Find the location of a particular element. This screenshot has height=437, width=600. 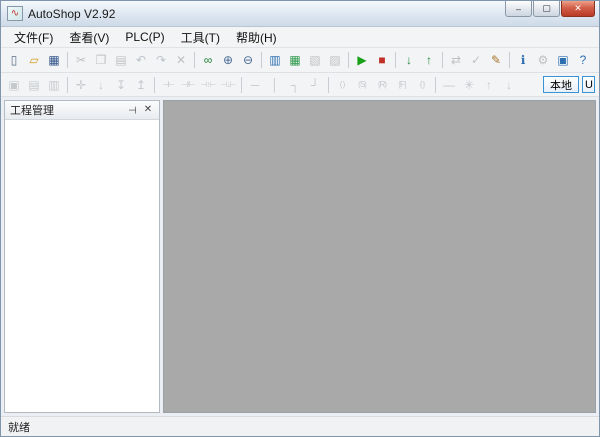

falling-edge-contact-icon: ⊣↓⊢ is located at coordinates (228, 85).